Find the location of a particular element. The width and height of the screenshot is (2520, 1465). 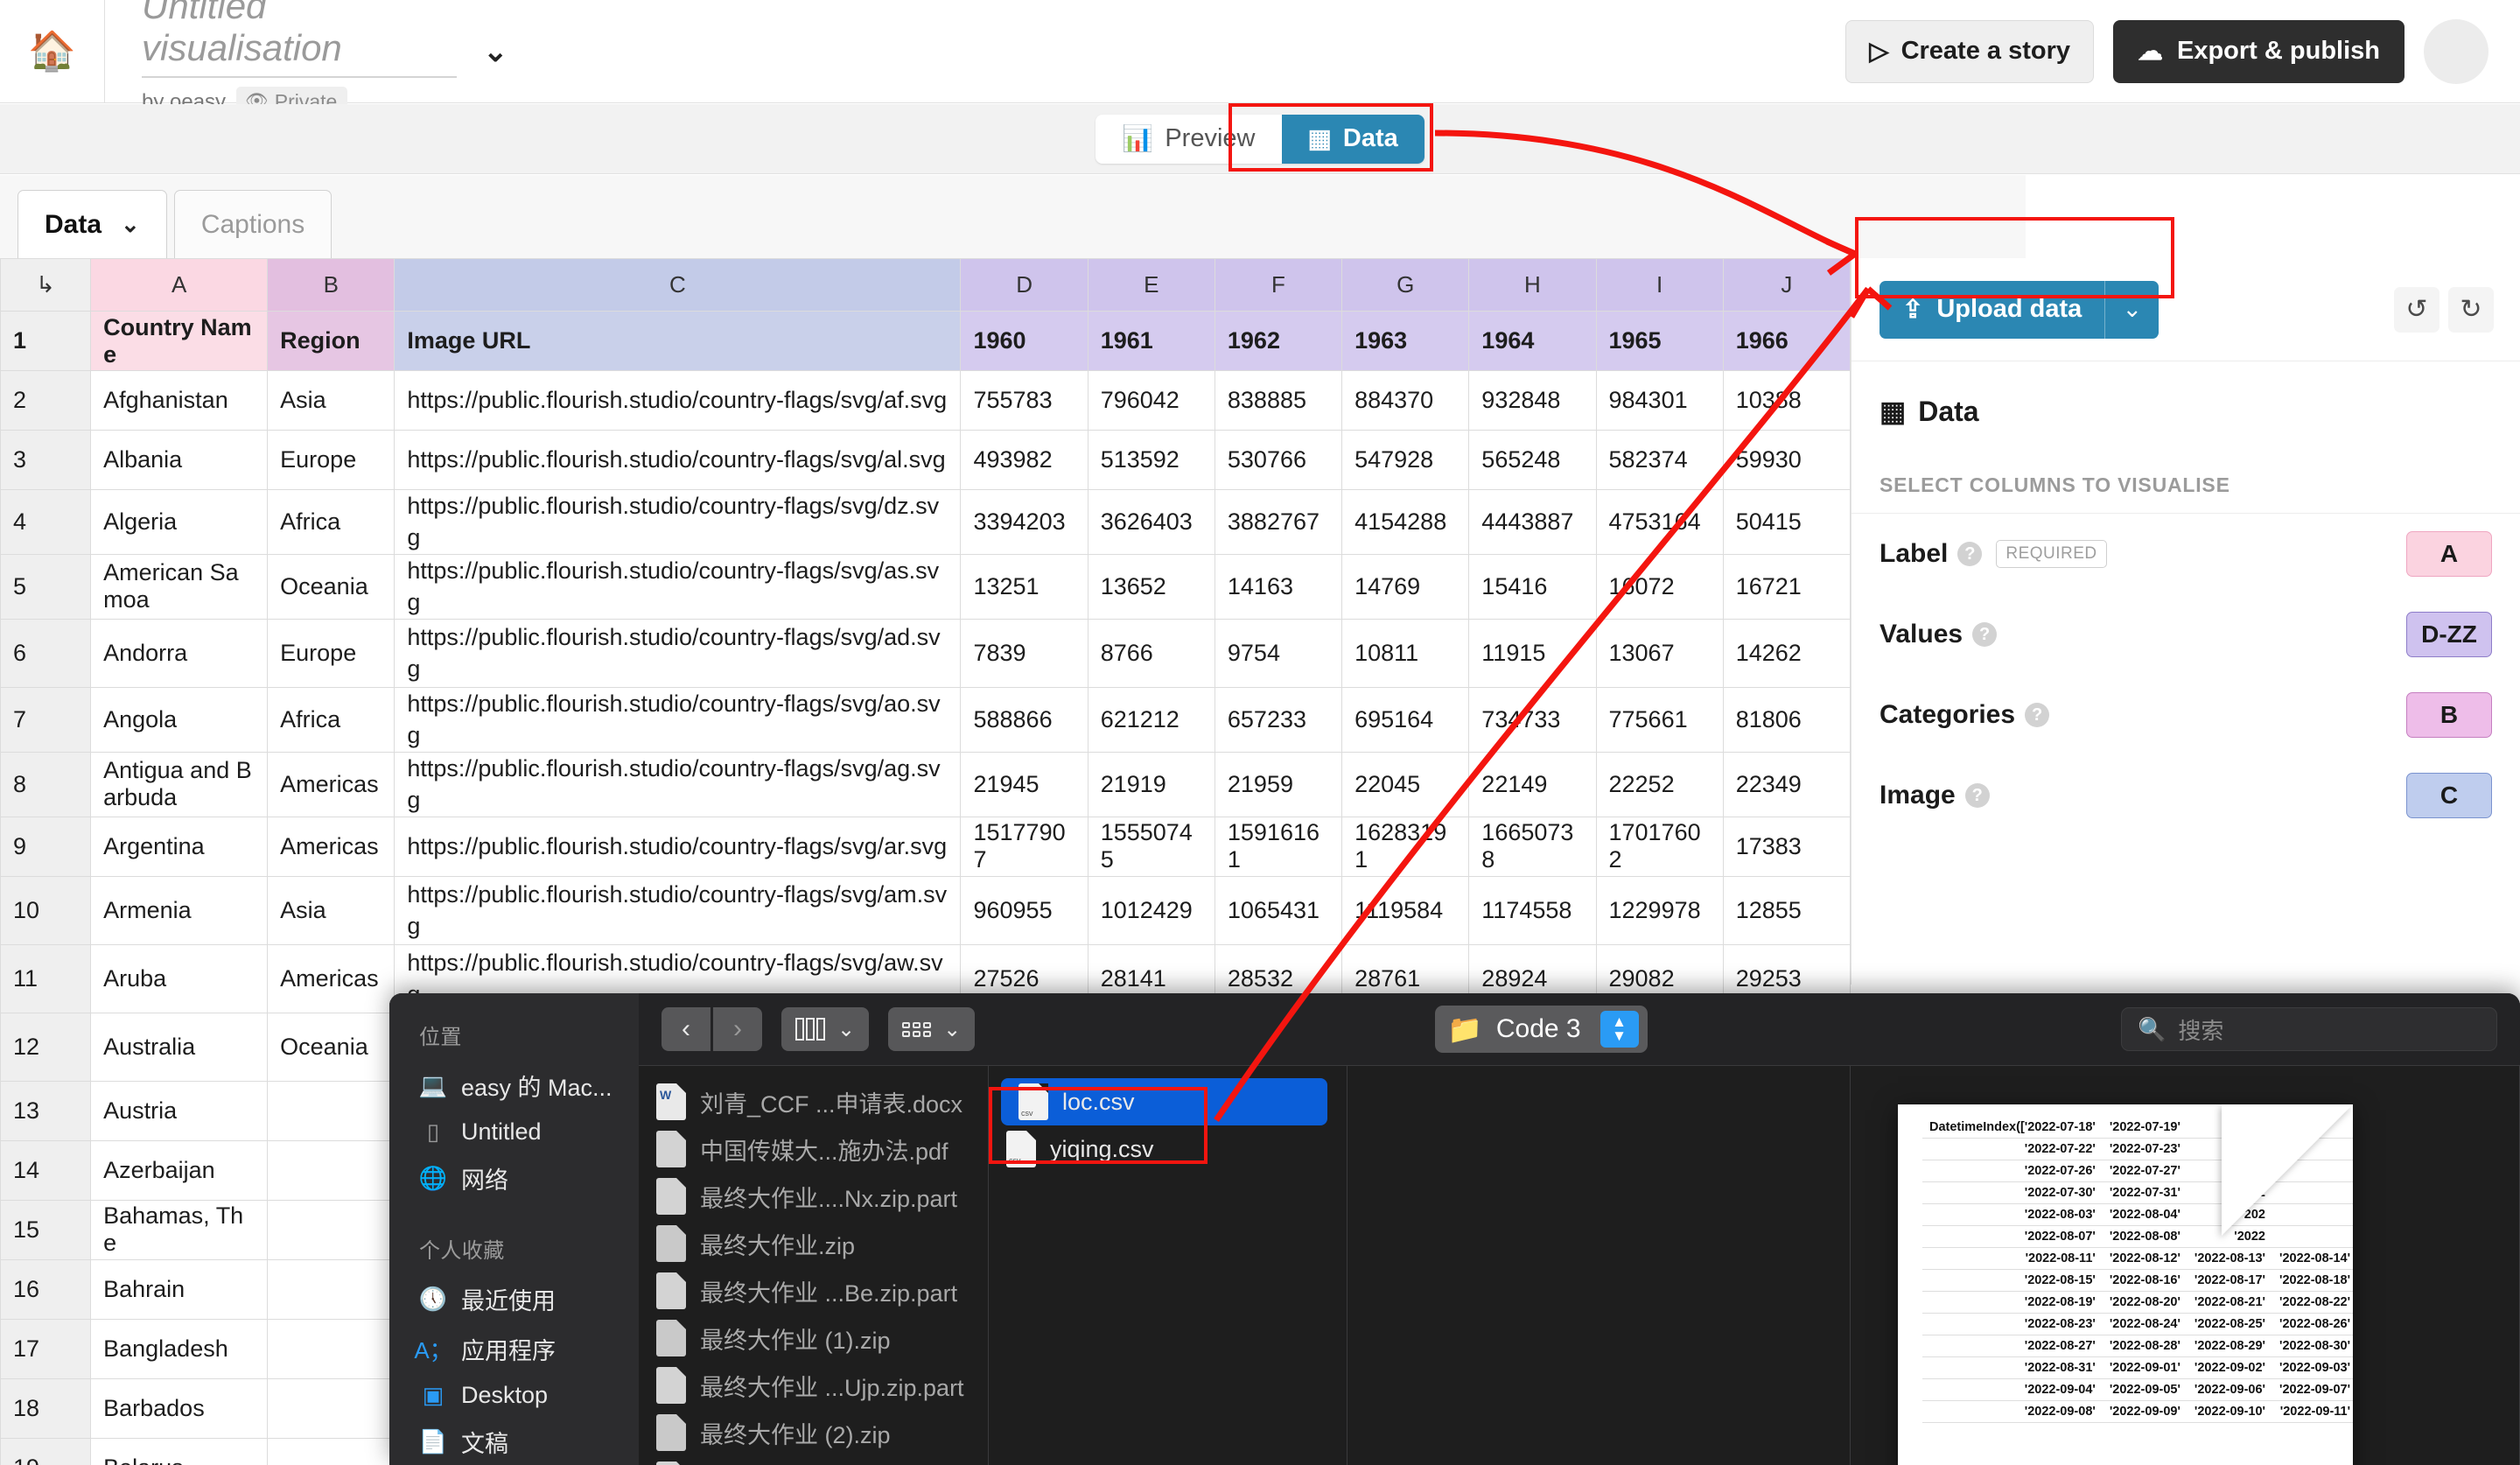

column-header-d: D is located at coordinates (1024, 285).